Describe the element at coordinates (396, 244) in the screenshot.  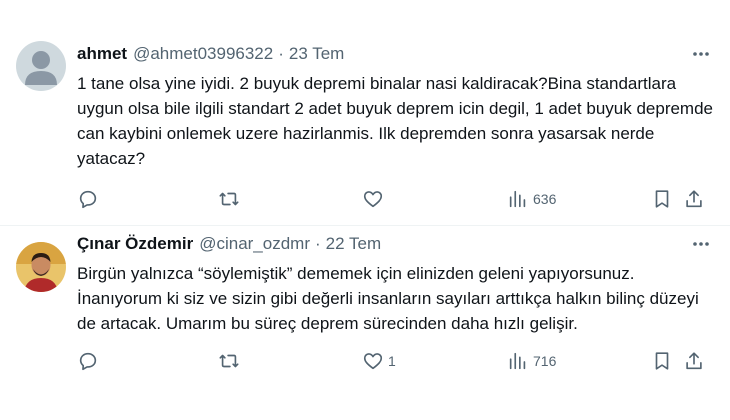
I see `tweet-header: Çınar Özdemir @cinar_ozdmr · 22 Tem` at that location.